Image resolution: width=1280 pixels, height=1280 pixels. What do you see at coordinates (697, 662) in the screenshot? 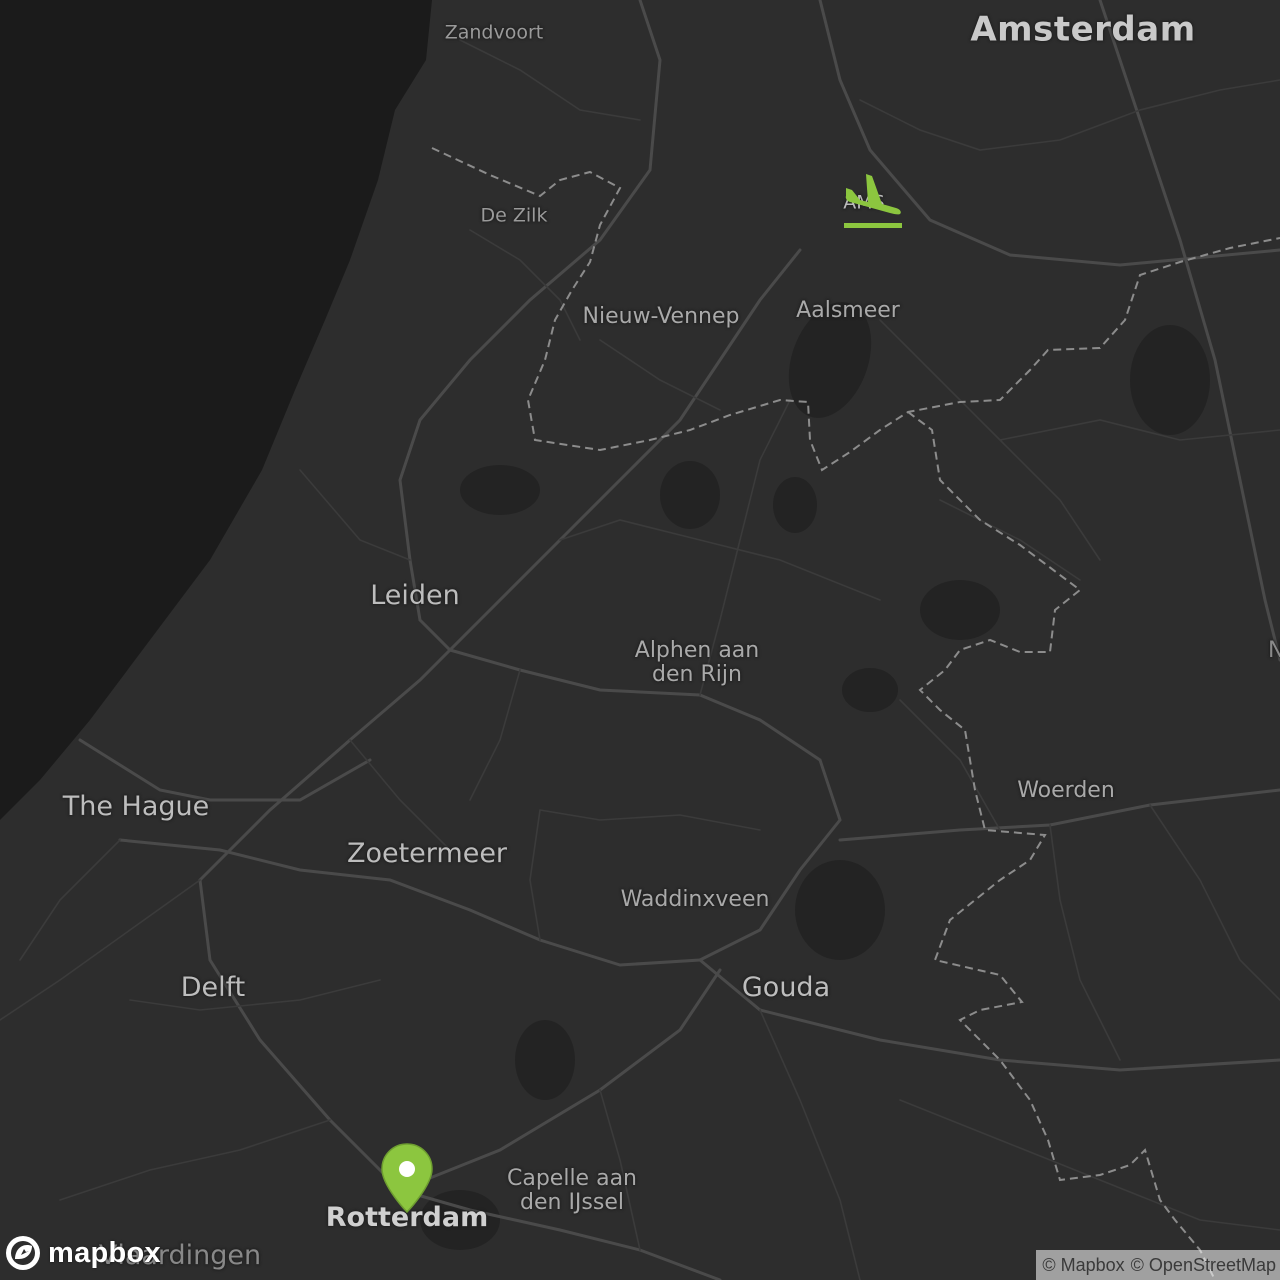
I see `label-alphen-aan-den-rijn: Alphen aan den Rijn` at bounding box center [697, 662].